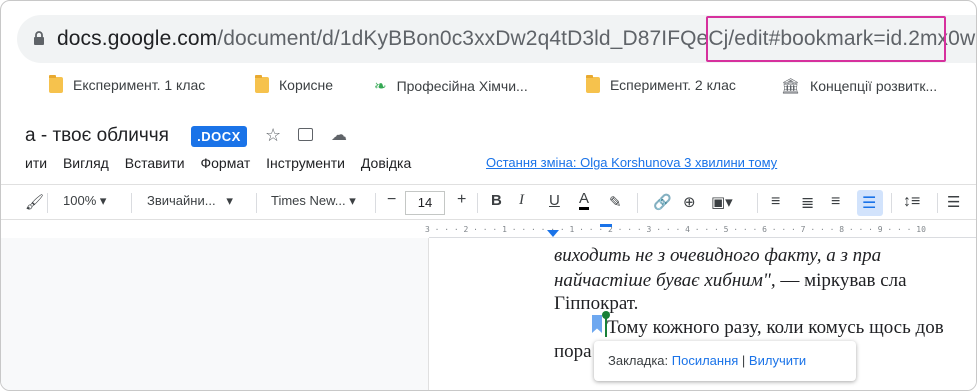  Describe the element at coordinates (554, 200) in the screenshot. I see `underline-button: U` at that location.